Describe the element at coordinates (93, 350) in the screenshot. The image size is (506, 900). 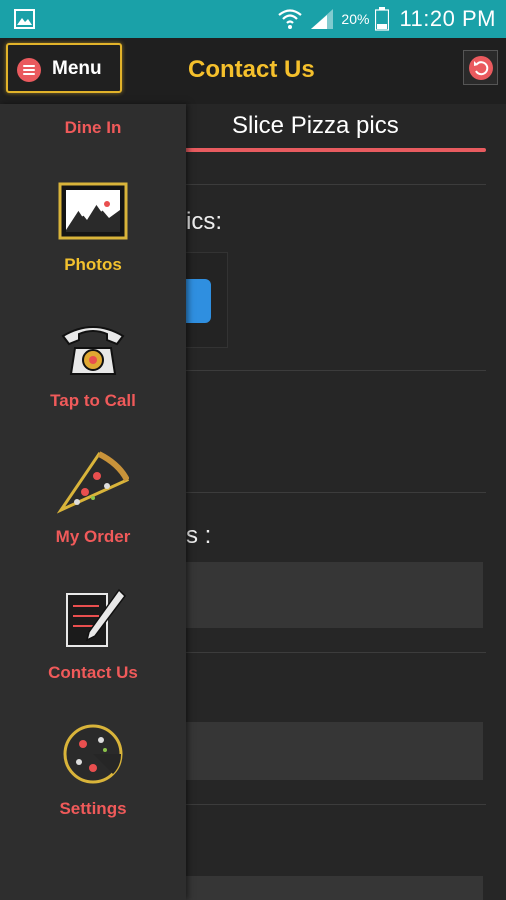
I see `telephone-icon` at that location.